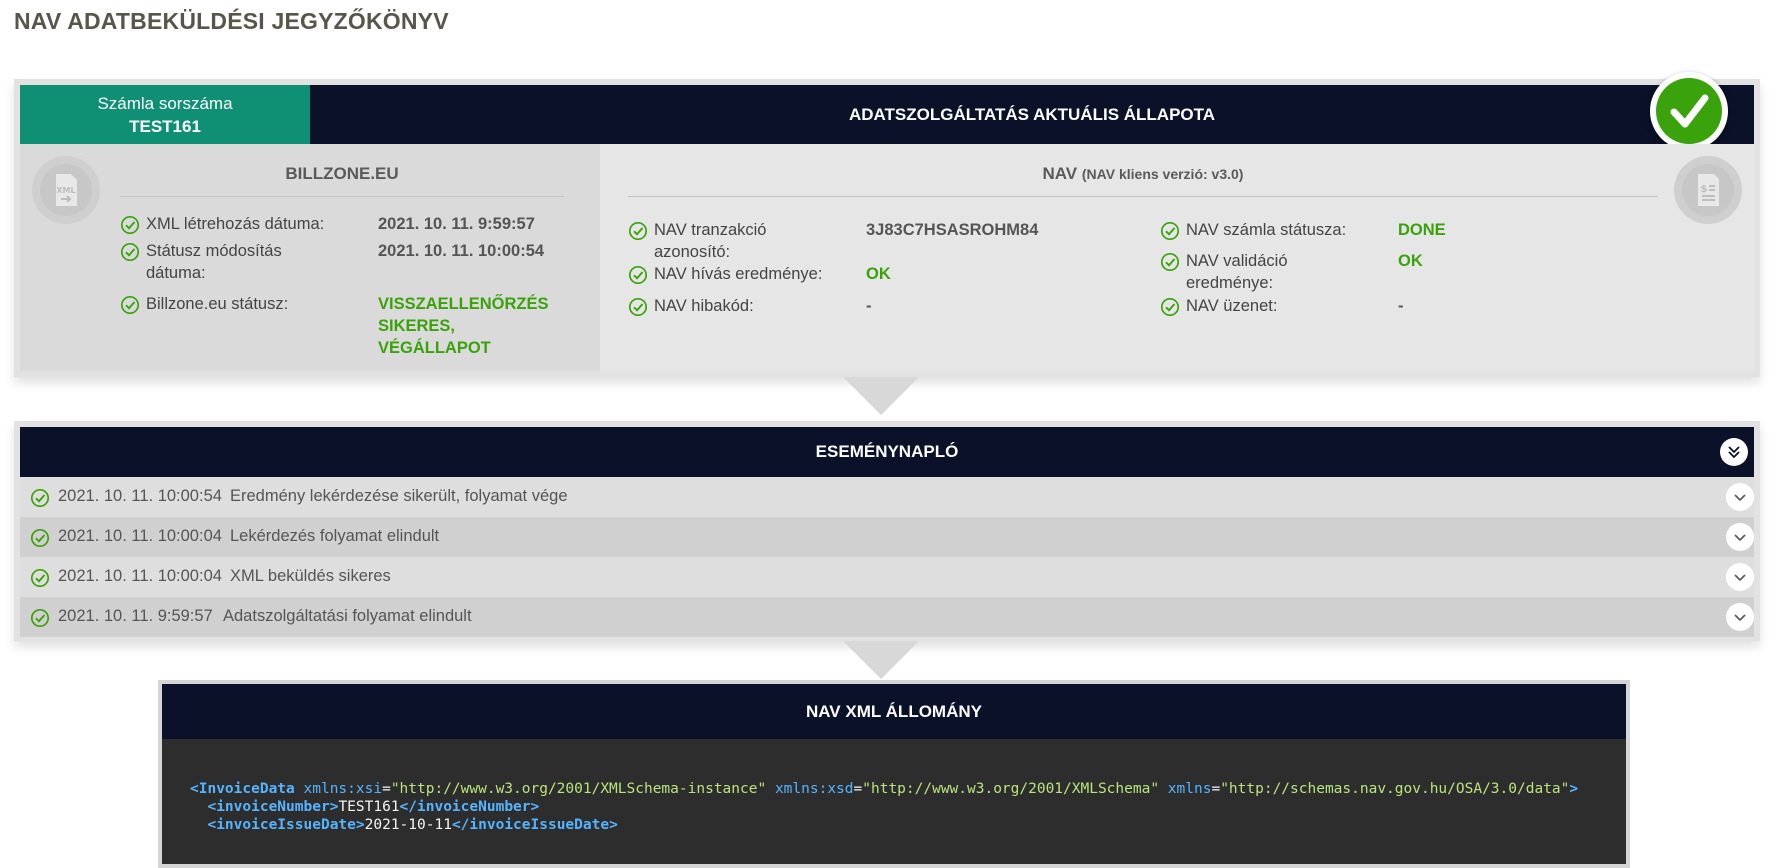 Image resolution: width=1775 pixels, height=868 pixels. What do you see at coordinates (704, 306) in the screenshot?
I see `nav-error-code-label: NAV hibakód:` at bounding box center [704, 306].